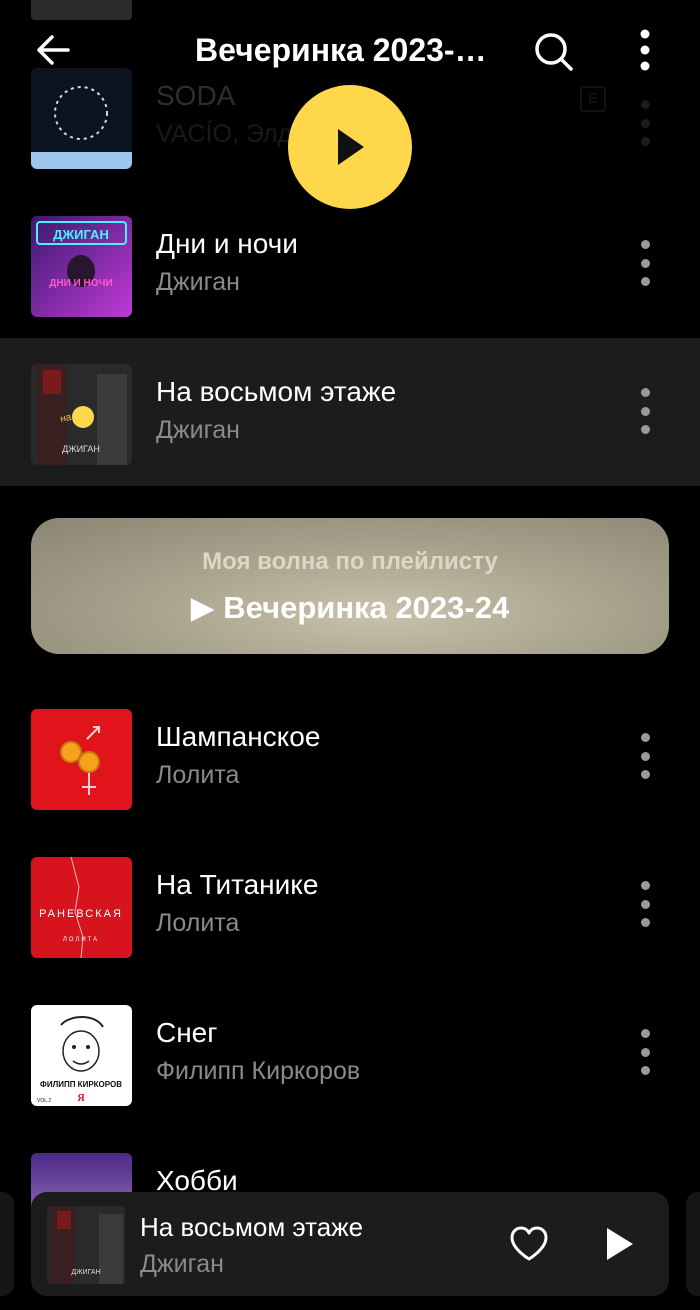 This screenshot has height=1310, width=700. Describe the element at coordinates (81, 234) in the screenshot. I see `cover-text: ДЖИГАН` at that location.